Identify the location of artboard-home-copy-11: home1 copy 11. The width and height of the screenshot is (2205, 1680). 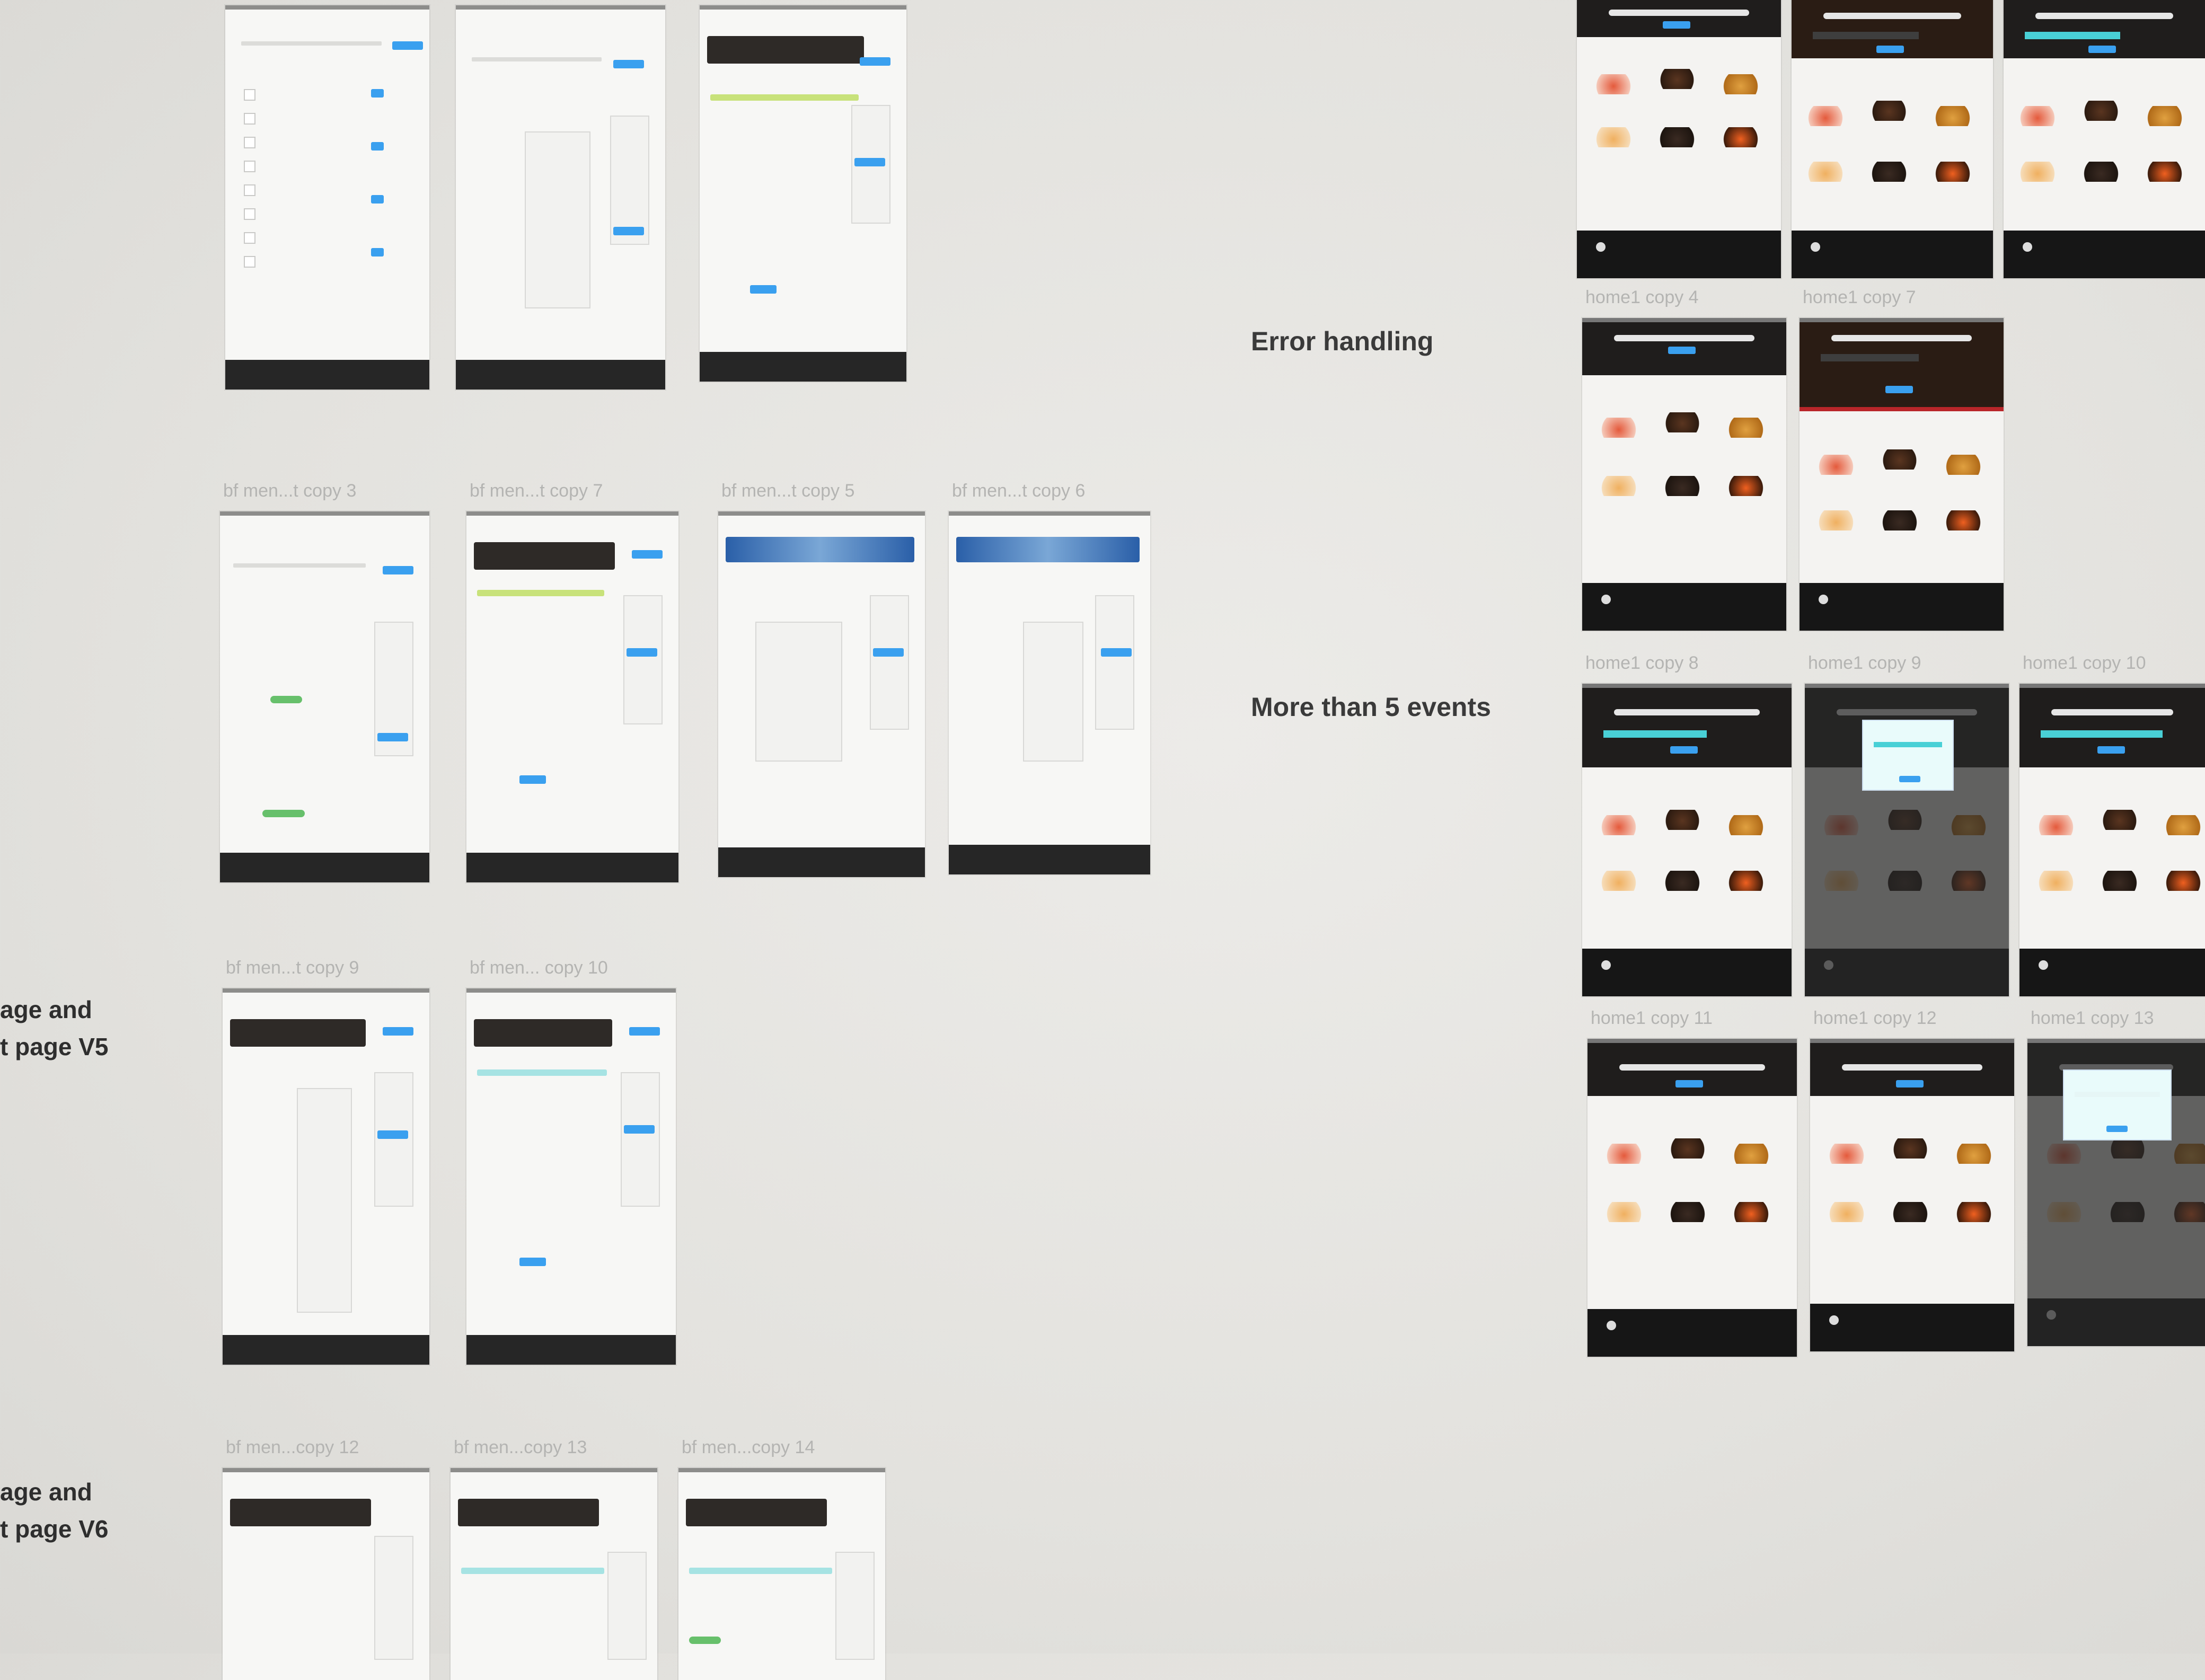
(1692, 1182).